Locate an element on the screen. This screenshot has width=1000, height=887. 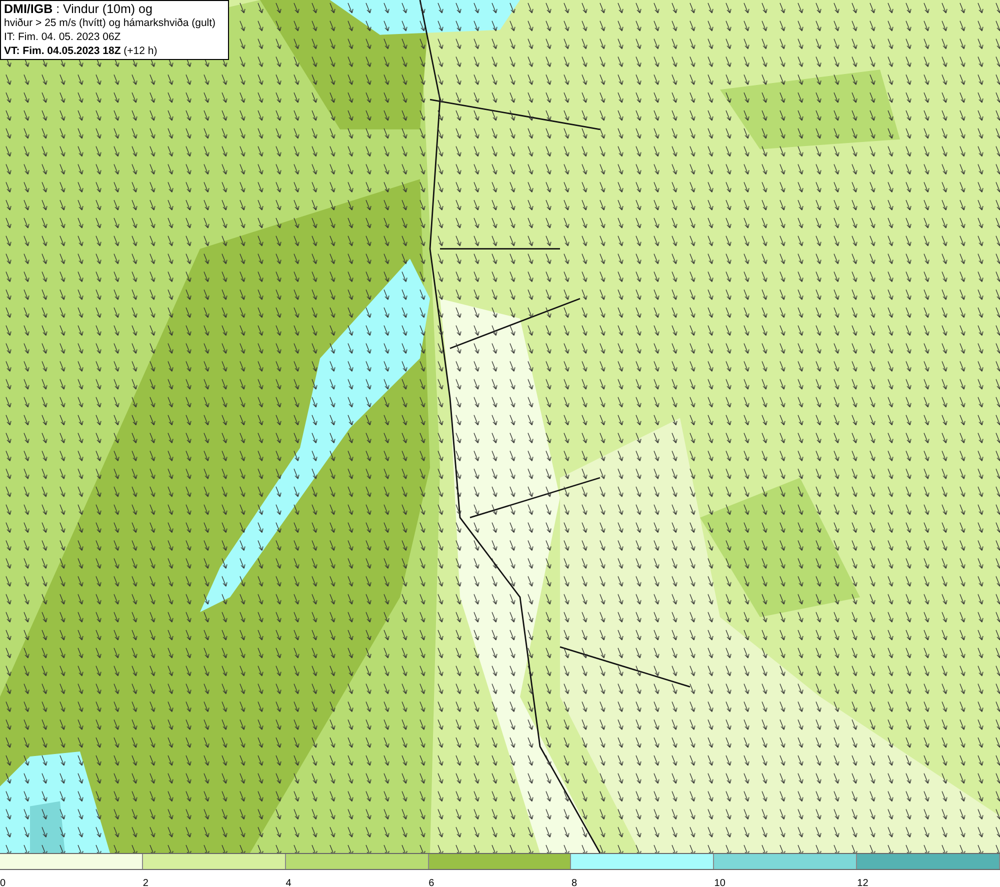
legend-text: IT: Fim. 04. 05. 2023 06Z is located at coordinates (63, 37).